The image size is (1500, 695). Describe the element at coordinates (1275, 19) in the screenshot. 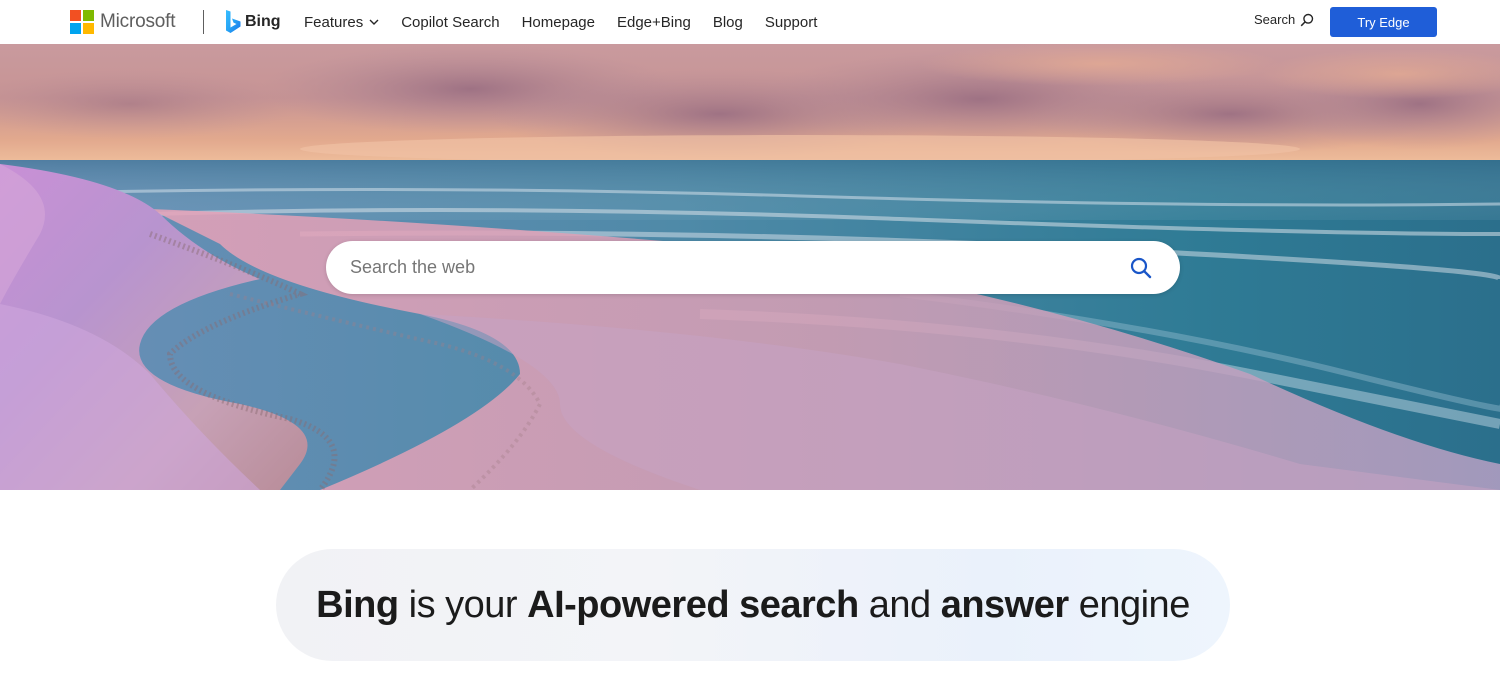

I see `header-search-label: Search` at that location.